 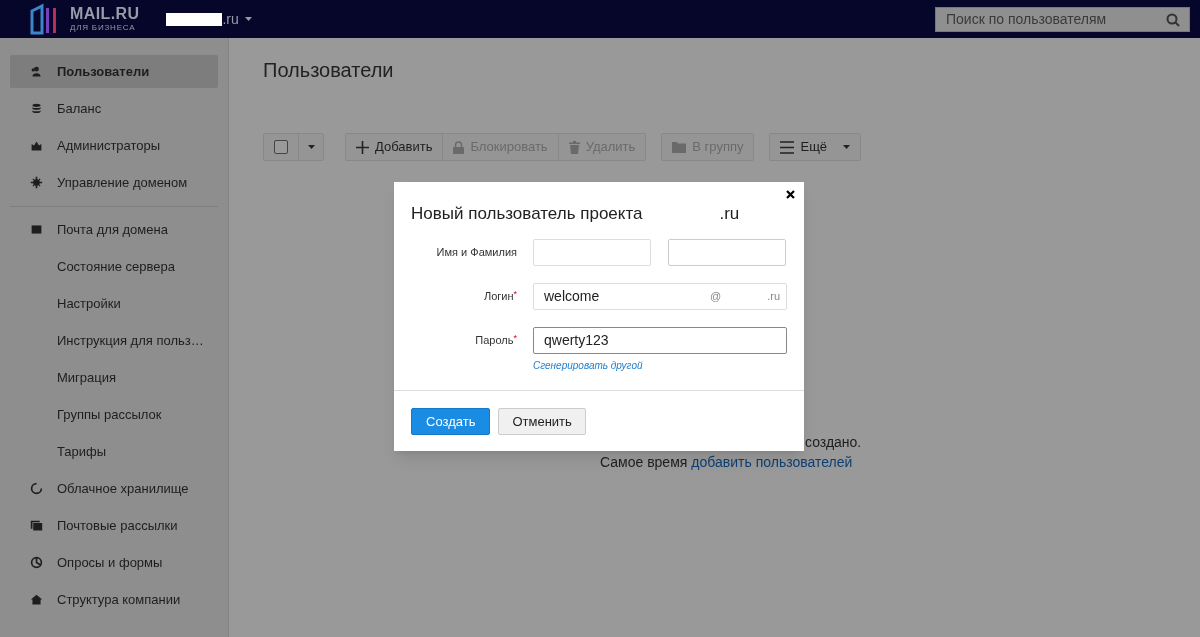 I want to click on logo-tagline: ДЛЯ БИЗНЕСА, so click(x=103, y=28).